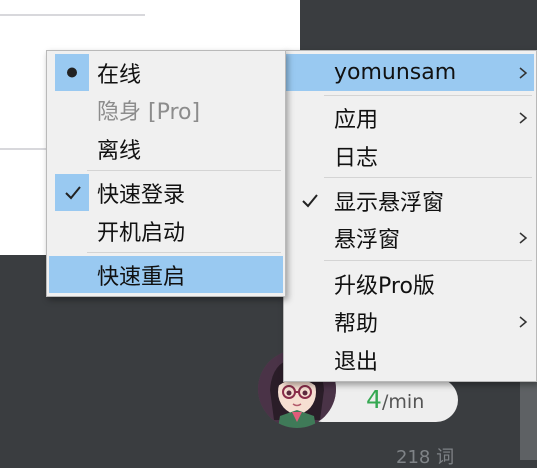 The height and width of the screenshot is (468, 537). I want to click on speed-value: 4, so click(374, 399).